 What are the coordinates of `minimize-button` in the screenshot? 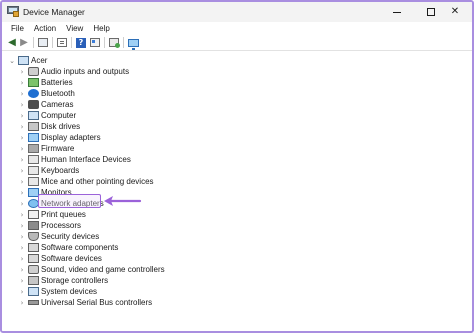 It's located at (397, 12).